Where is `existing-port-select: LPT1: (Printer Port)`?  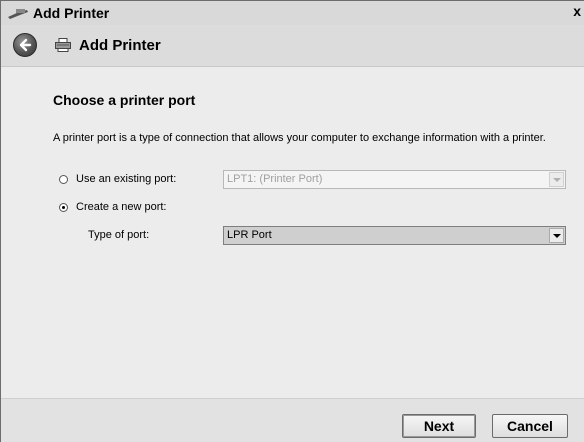 existing-port-select: LPT1: (Printer Port) is located at coordinates (394, 179).